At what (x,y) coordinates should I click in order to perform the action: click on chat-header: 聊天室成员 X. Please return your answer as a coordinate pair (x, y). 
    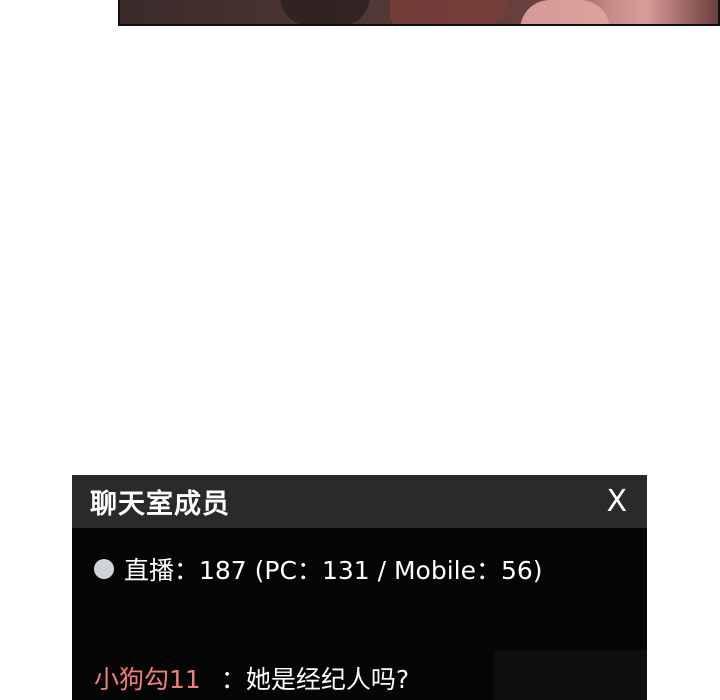
    Looking at the image, I should click on (359, 501).